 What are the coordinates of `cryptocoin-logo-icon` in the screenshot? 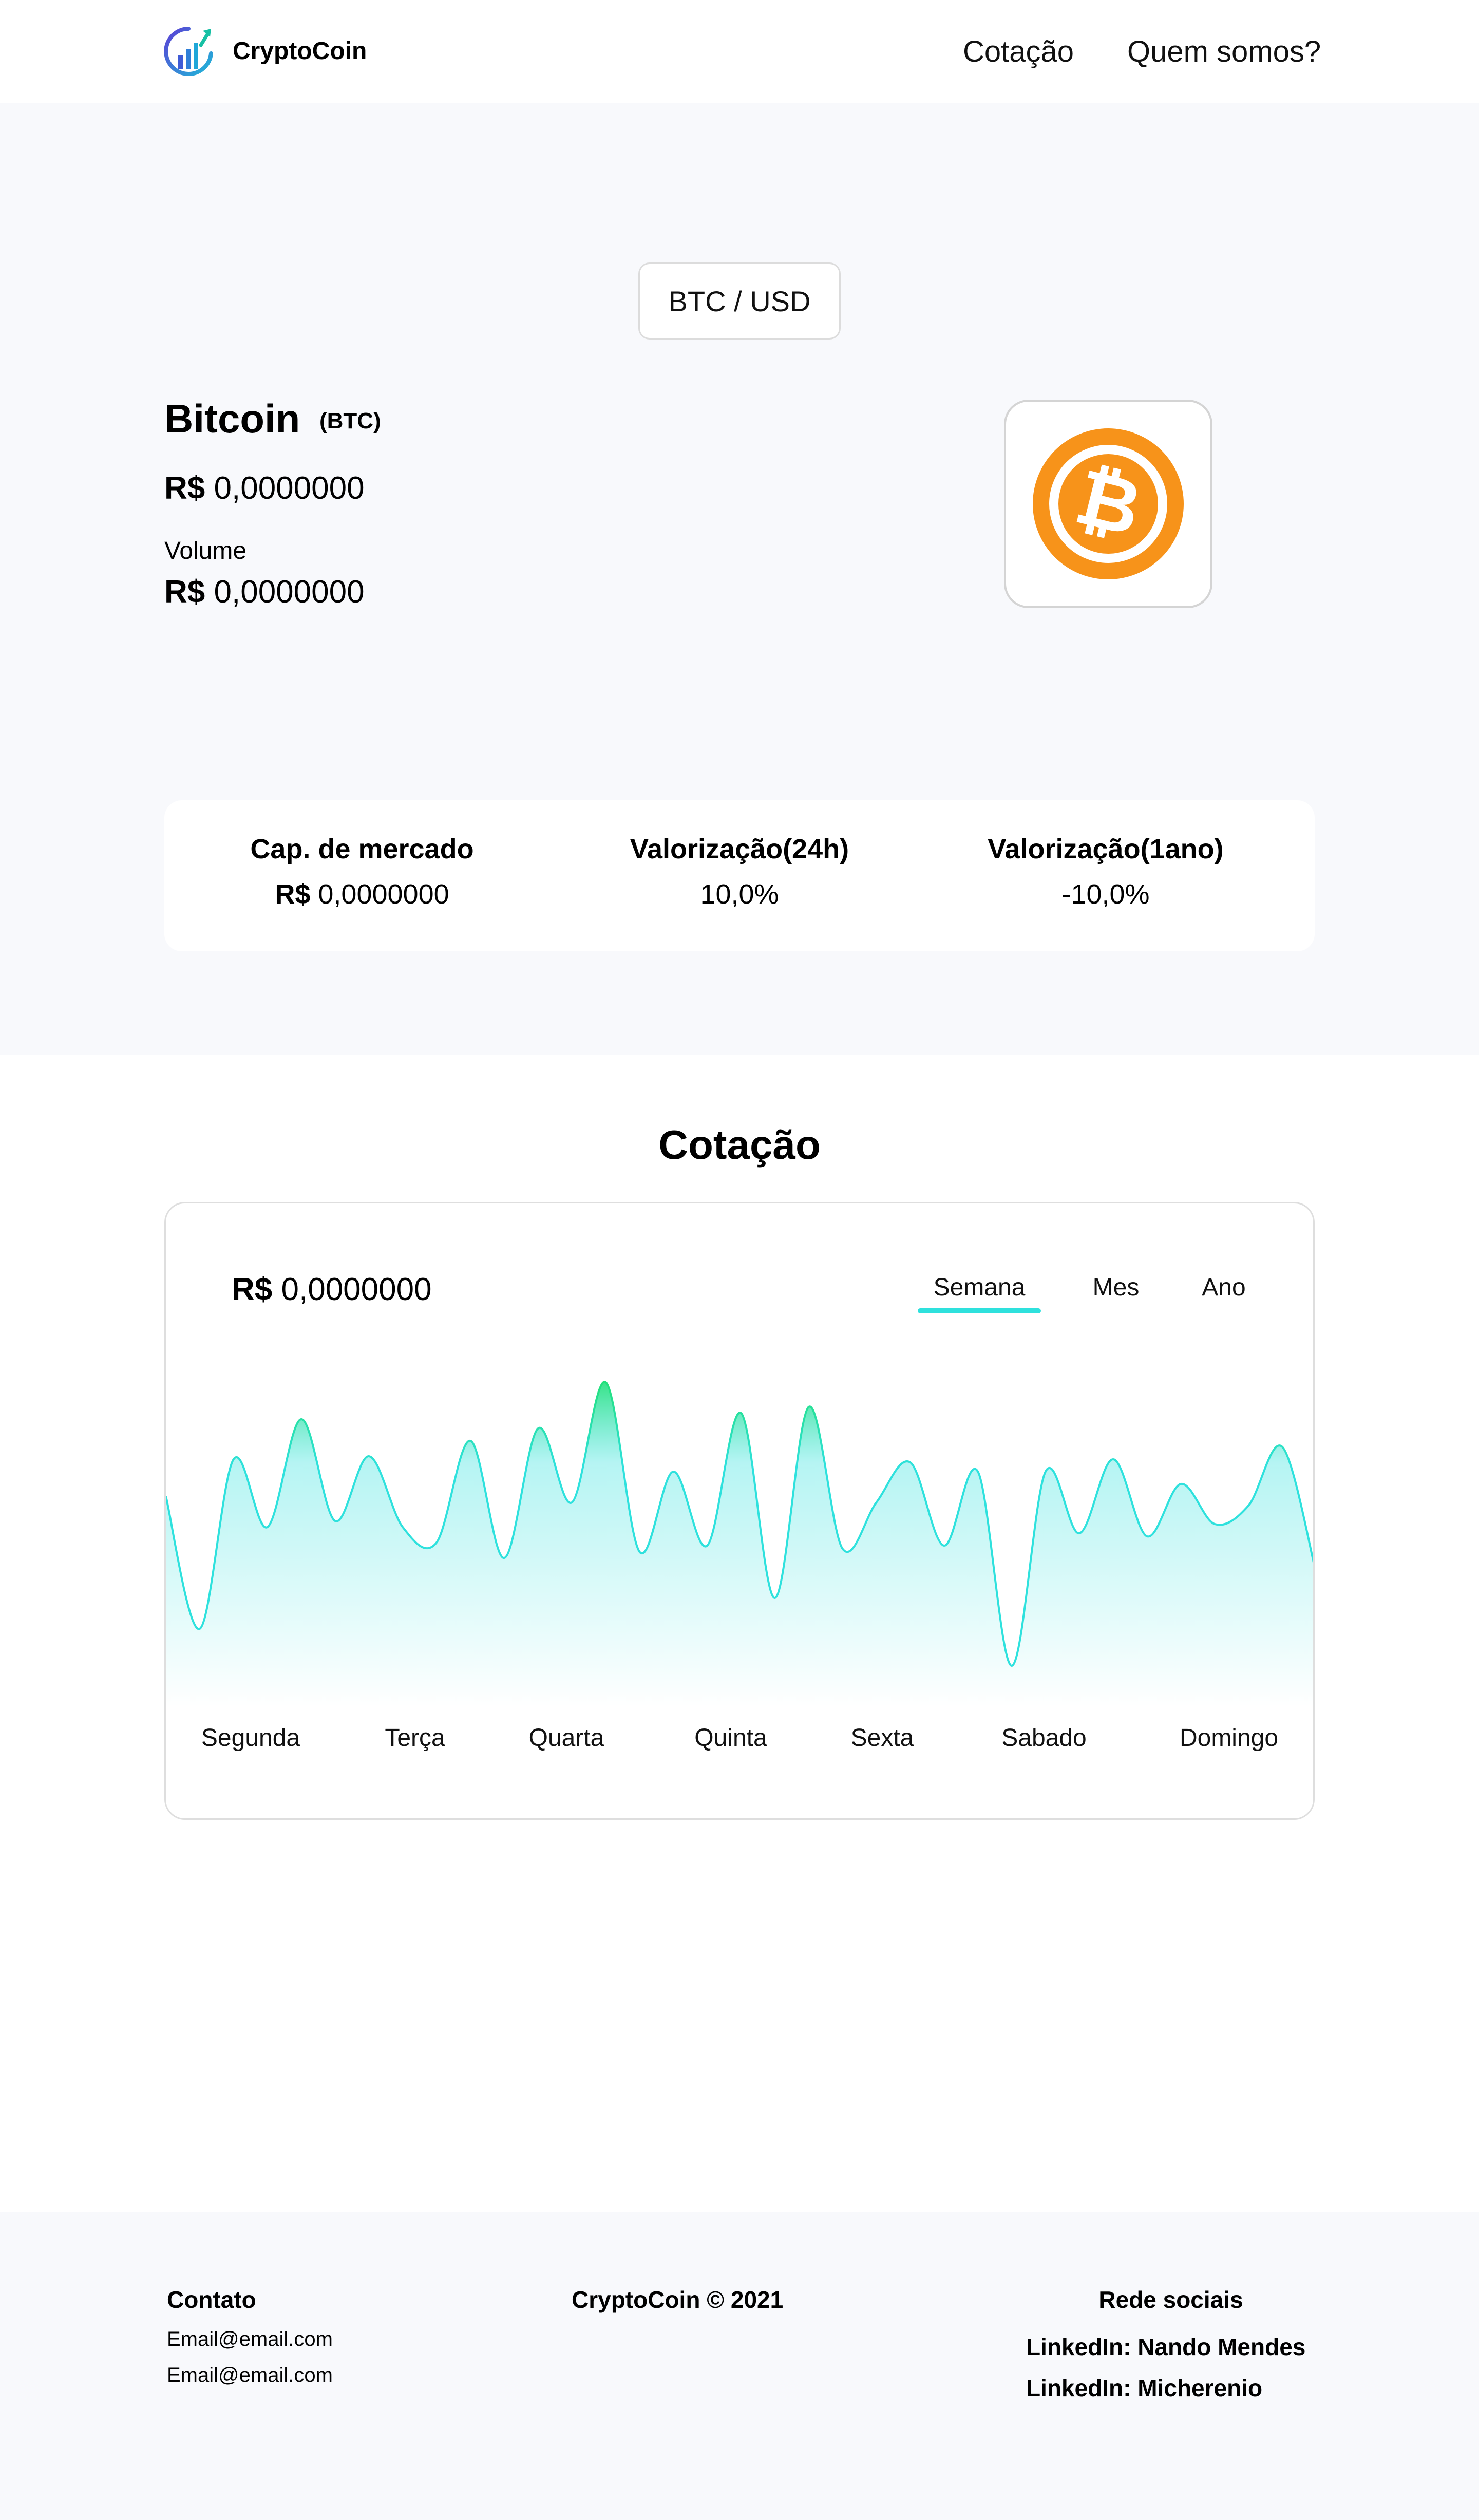 It's located at (188, 51).